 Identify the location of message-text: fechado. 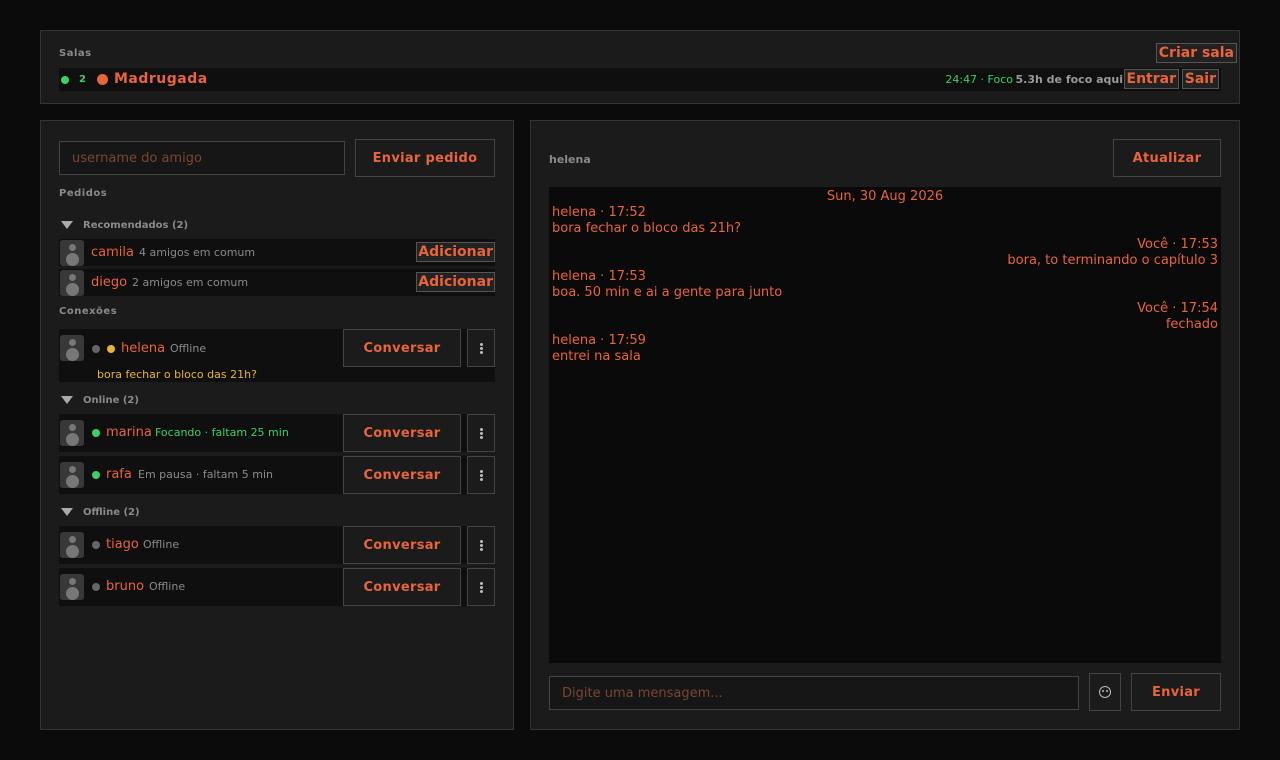
(1191, 324).